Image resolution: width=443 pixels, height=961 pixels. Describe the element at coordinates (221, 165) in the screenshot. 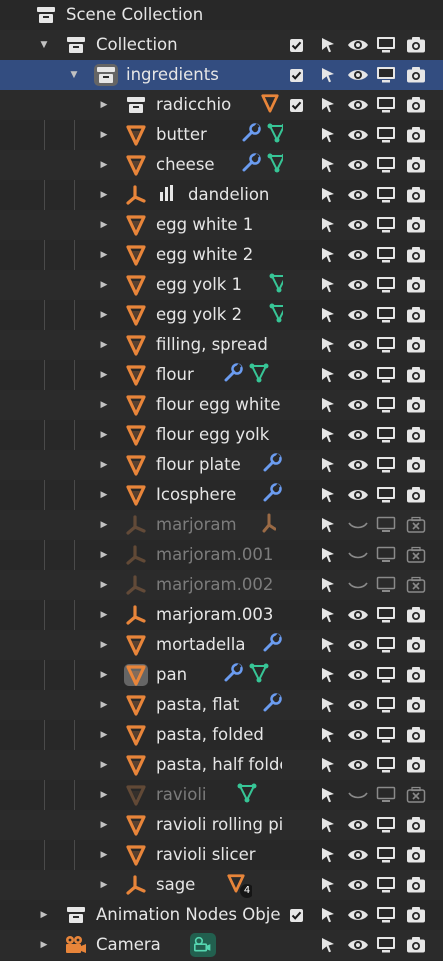

I see `outliner-row-cheese: ▶ cheese` at that location.